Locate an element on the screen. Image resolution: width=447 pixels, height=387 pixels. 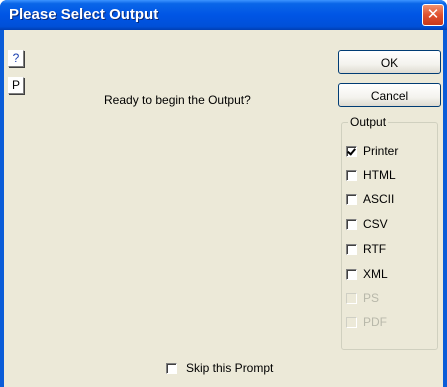
rtf-label: RTF is located at coordinates (375, 249).